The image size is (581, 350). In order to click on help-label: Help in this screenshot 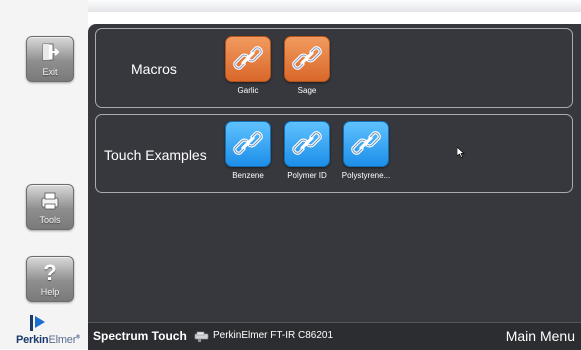, I will do `click(50, 292)`.